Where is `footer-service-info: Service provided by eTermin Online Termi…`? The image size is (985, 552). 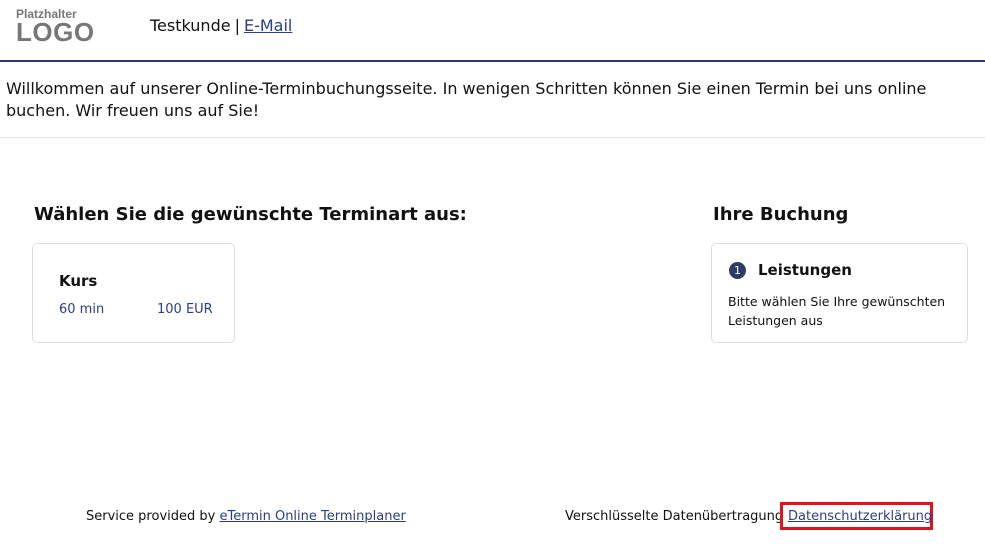 footer-service-info: Service provided by eTermin Online Termi… is located at coordinates (246, 516).